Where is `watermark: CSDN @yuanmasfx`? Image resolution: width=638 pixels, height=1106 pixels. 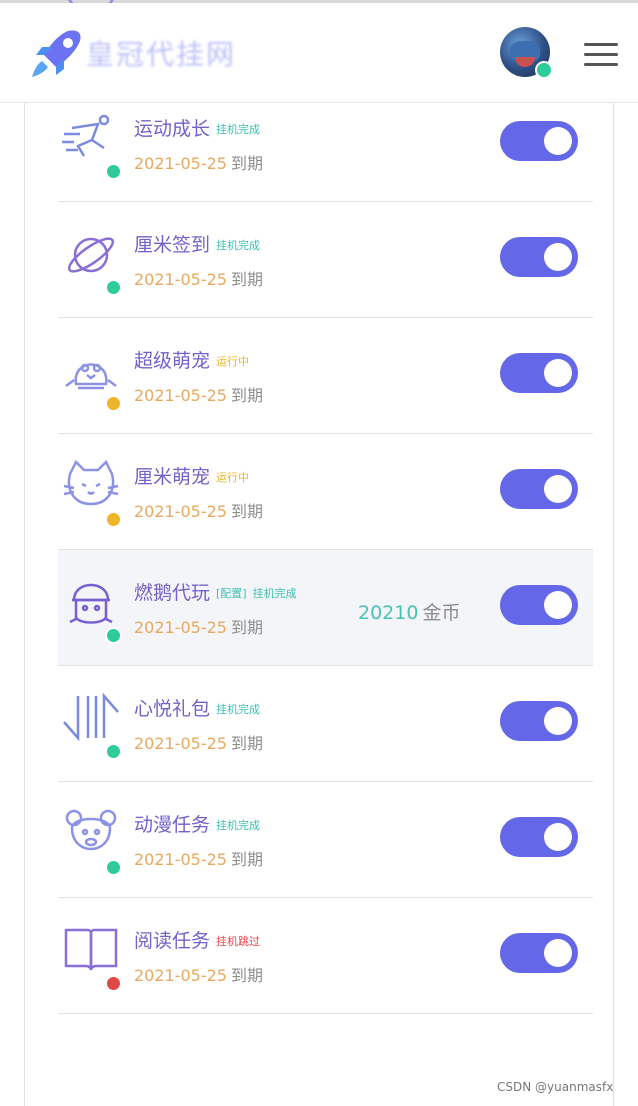
watermark: CSDN @yuanmasfx is located at coordinates (555, 1087).